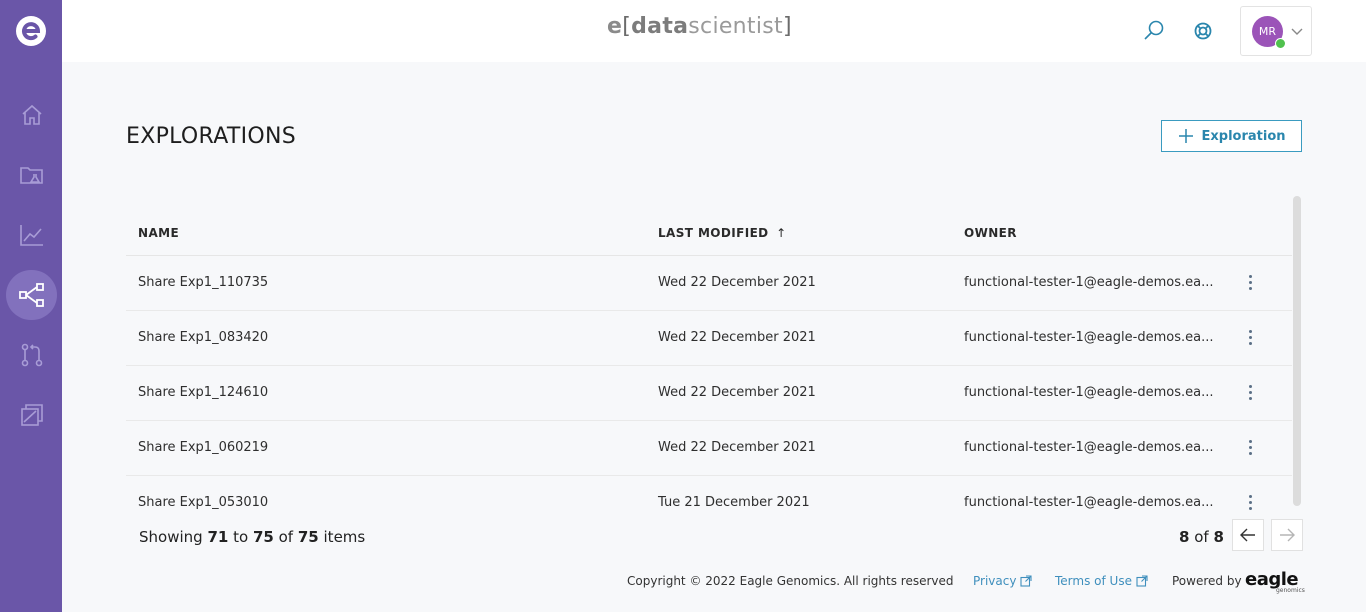  Describe the element at coordinates (203, 337) in the screenshot. I see `row-name: Share Exp1_083420` at that location.